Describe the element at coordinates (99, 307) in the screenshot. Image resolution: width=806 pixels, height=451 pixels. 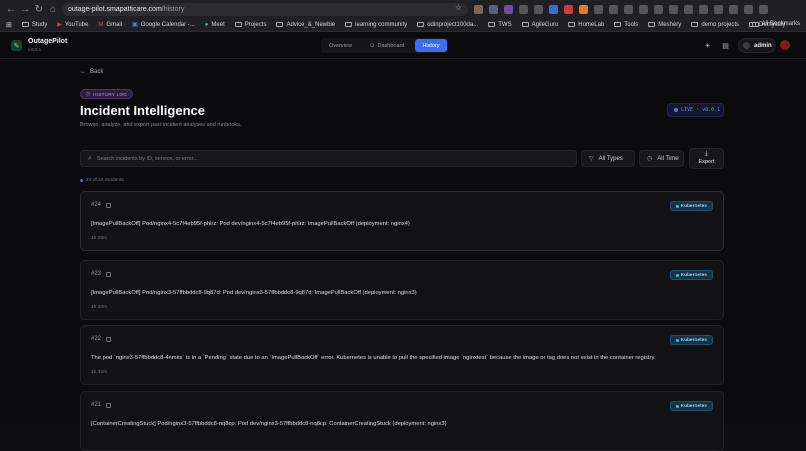
I see `incident-time: 1h 30m` at that location.